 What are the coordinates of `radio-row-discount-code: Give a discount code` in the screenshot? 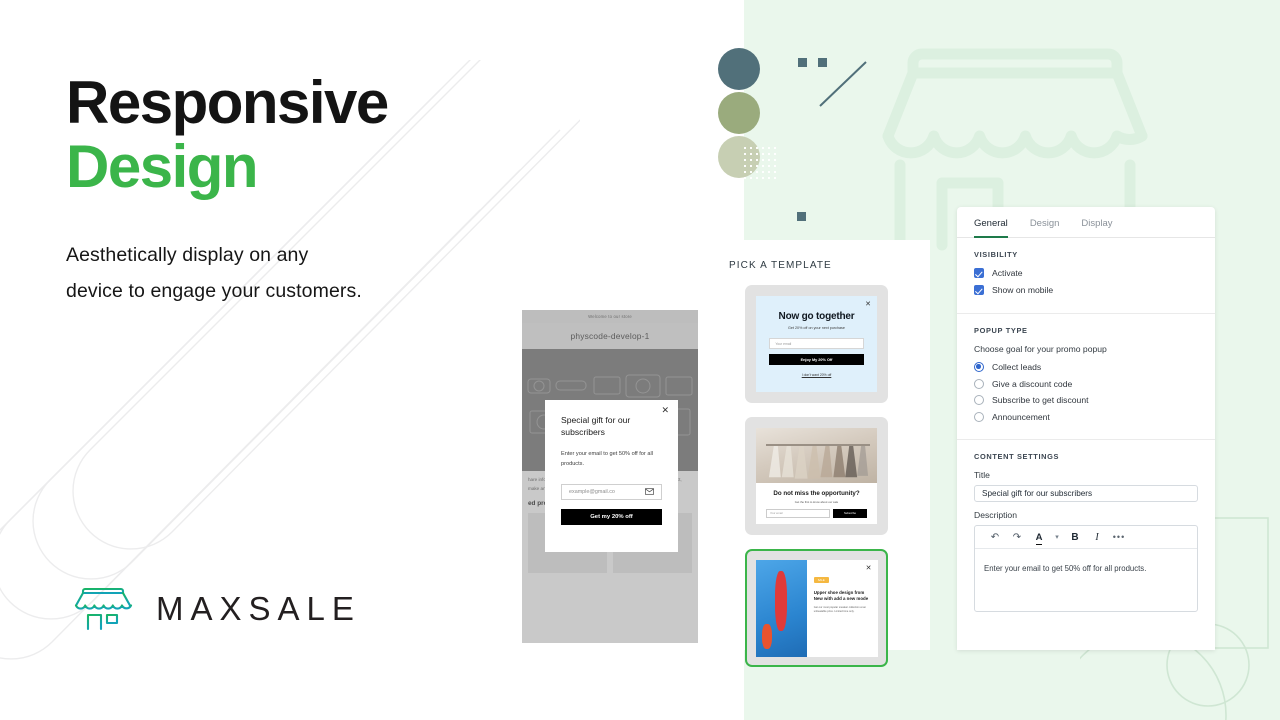 It's located at (1086, 383).